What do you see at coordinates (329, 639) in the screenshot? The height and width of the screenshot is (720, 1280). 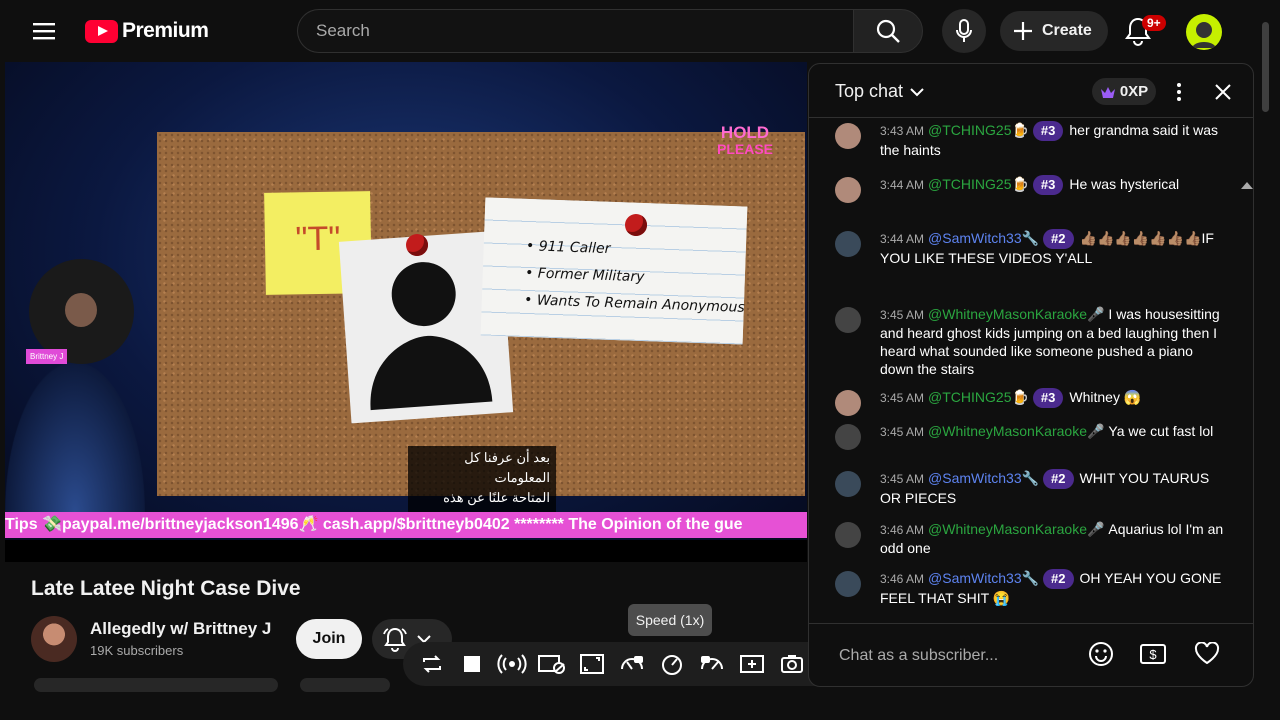 I see `join-button: Join` at bounding box center [329, 639].